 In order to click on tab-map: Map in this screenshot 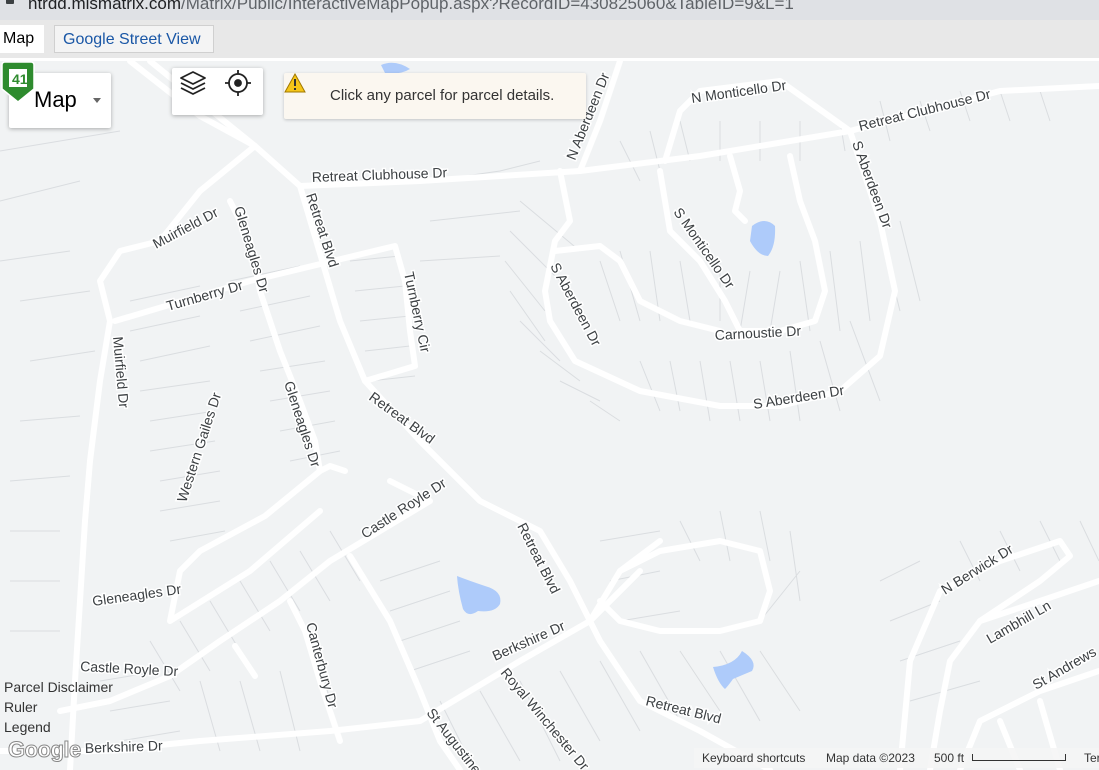, I will do `click(22, 39)`.